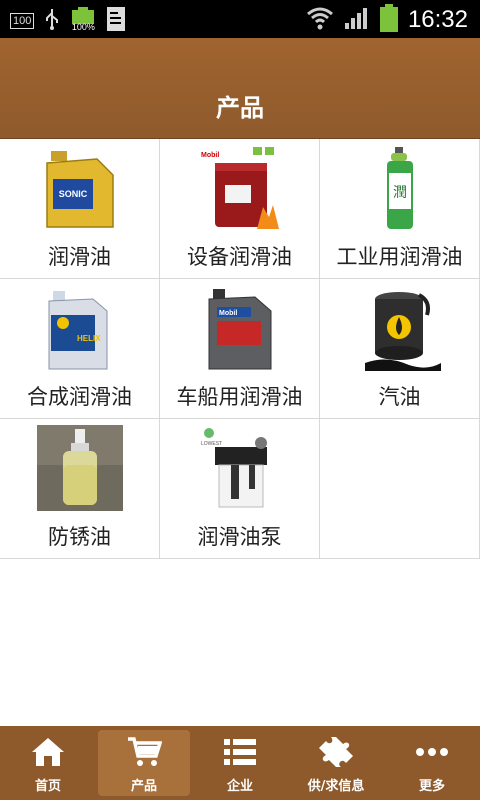  Describe the element at coordinates (83, 21) in the screenshot. I see `battery-charging-icon: 100%` at that location.